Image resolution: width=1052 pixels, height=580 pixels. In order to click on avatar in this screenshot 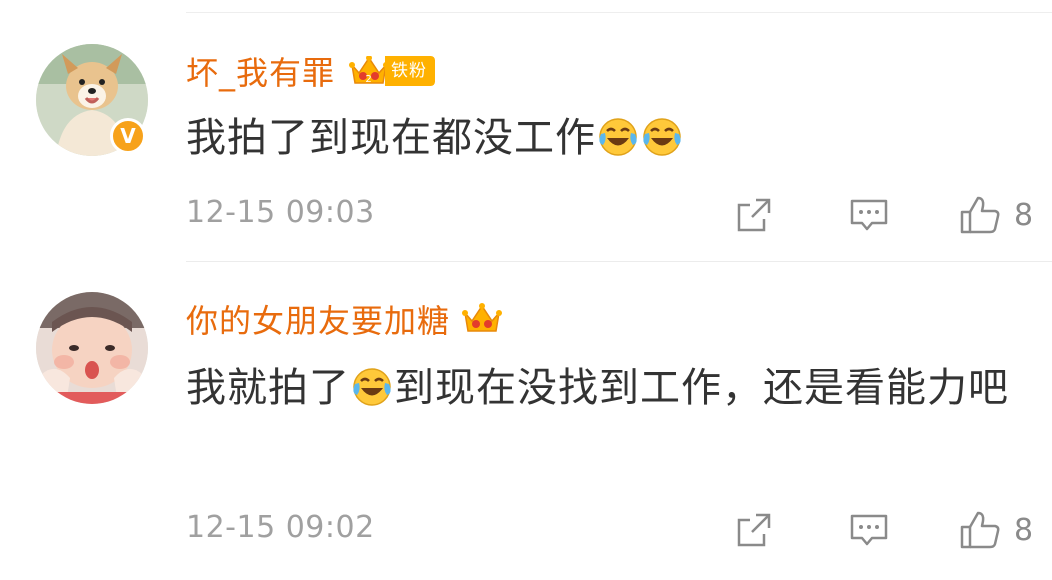, I will do `click(92, 348)`.